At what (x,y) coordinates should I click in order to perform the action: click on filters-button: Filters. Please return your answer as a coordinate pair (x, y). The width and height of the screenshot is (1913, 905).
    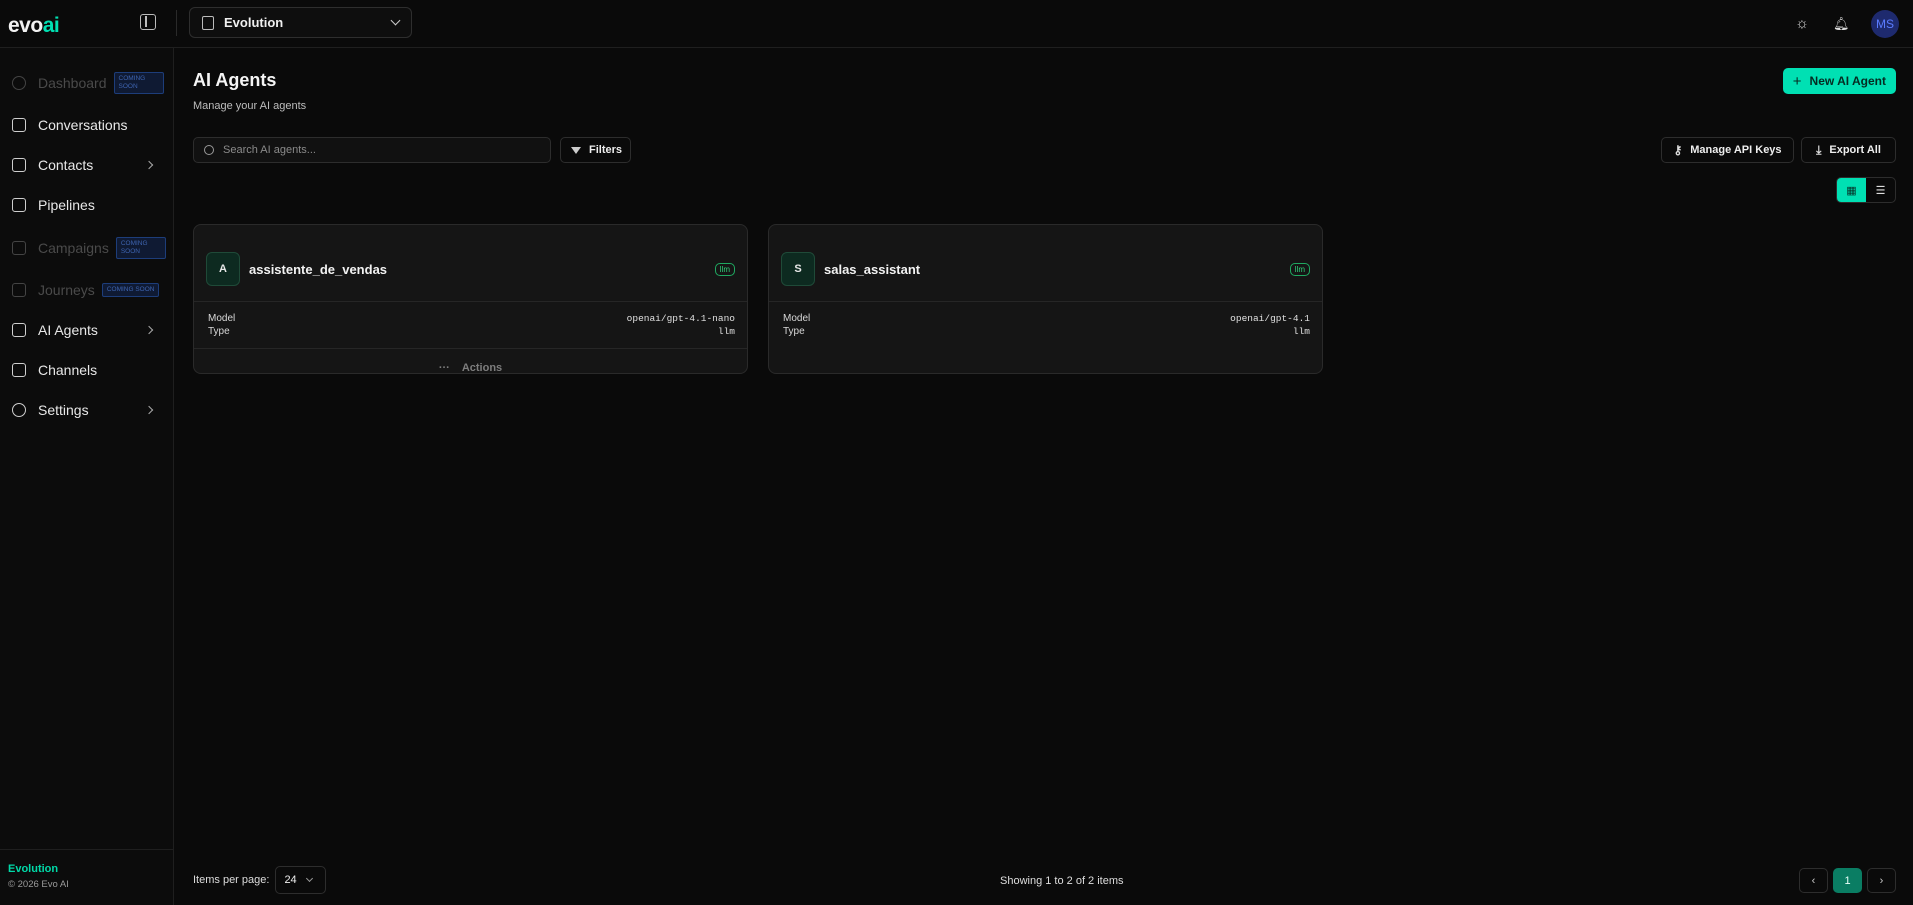
    Looking at the image, I should click on (596, 150).